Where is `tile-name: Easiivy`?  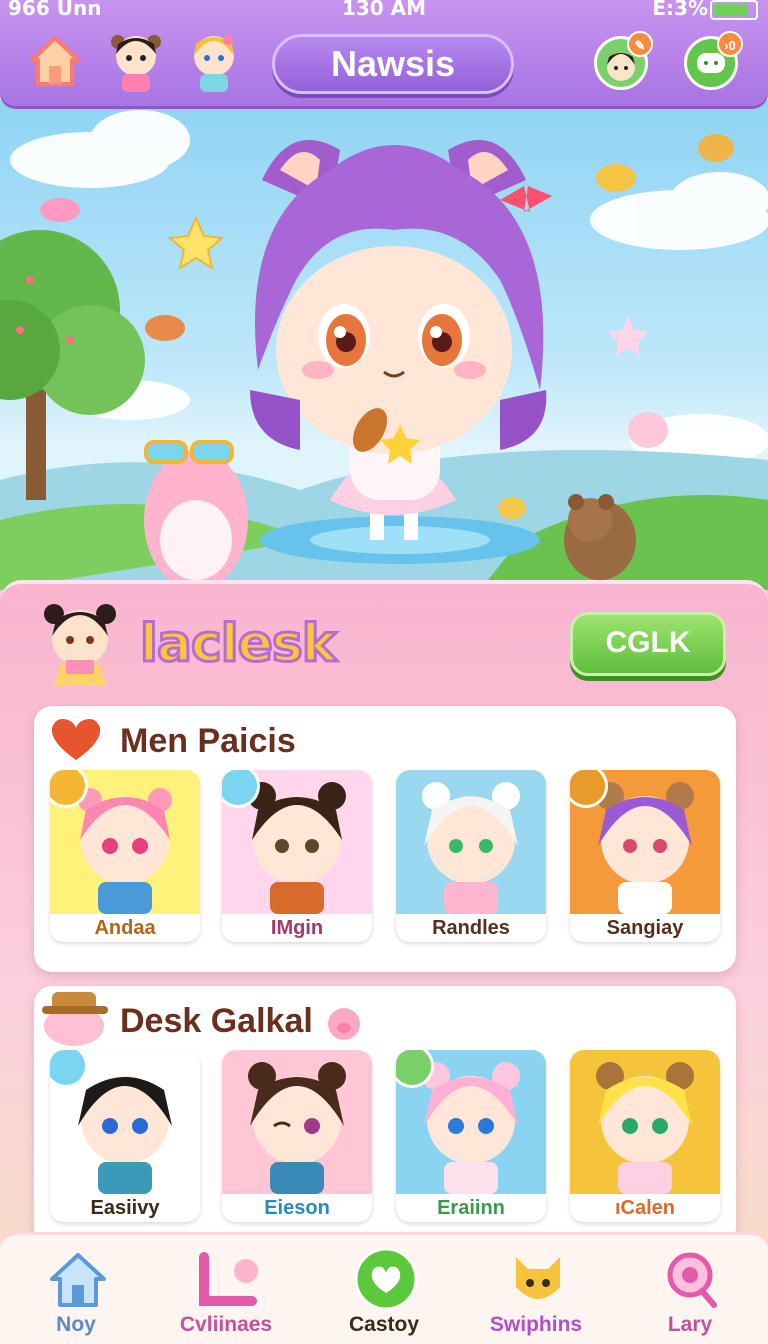 tile-name: Easiivy is located at coordinates (125, 1208).